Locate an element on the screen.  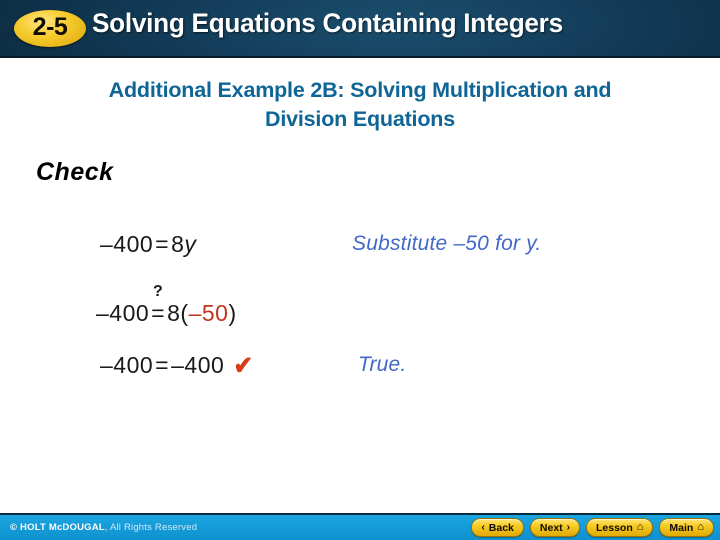
step-note-1: Substitute –50 for y. is located at coordinates (447, 243).